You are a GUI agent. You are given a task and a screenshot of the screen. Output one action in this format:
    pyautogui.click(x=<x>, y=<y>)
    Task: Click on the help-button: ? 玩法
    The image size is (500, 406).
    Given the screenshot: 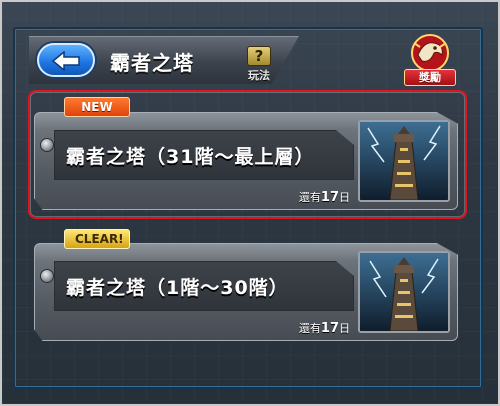 What is the action you would take?
    pyautogui.click(x=259, y=64)
    